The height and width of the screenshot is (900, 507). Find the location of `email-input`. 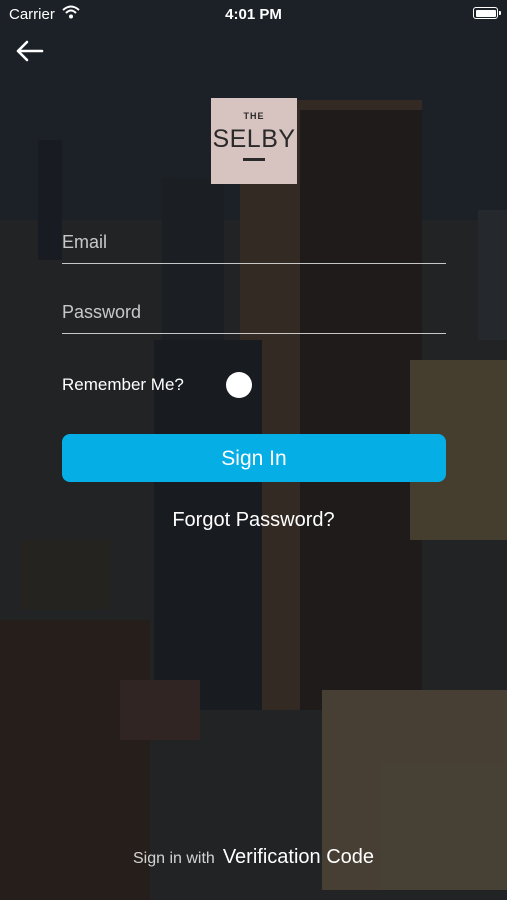

email-input is located at coordinates (254, 242).